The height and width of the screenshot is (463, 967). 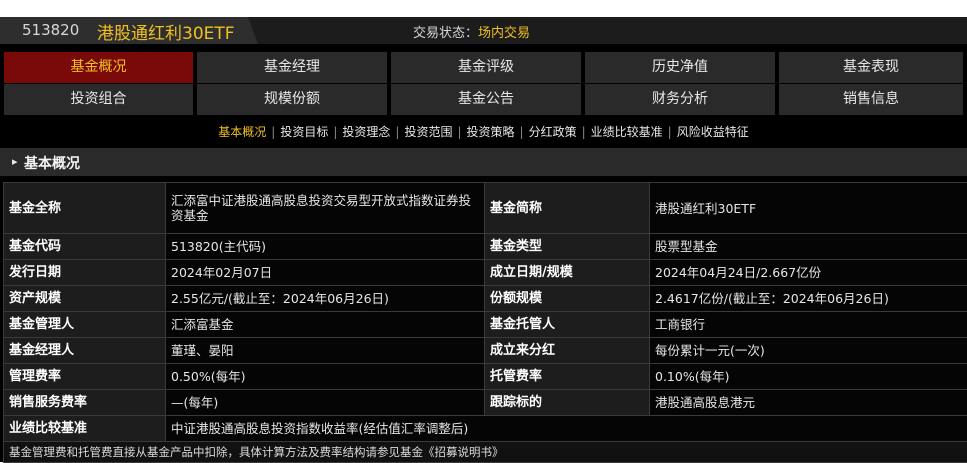 I want to click on sales-fee-value: —(每年), so click(x=325, y=403).